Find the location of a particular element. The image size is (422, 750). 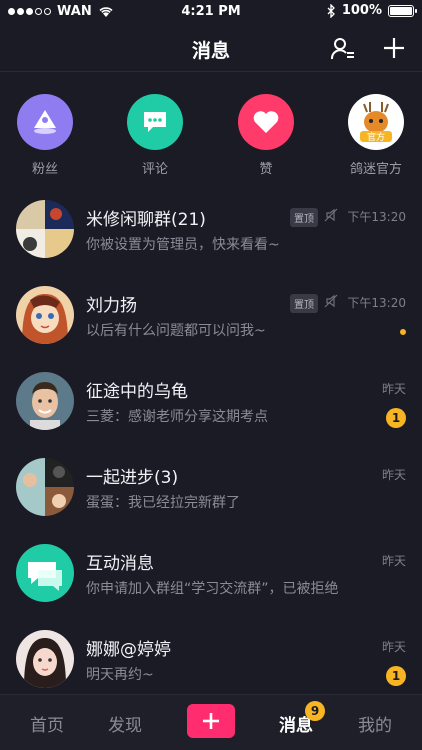

quick-entries: 粉丝 评论 赞 官方 鸽迷官方 is located at coordinates (211, 140).